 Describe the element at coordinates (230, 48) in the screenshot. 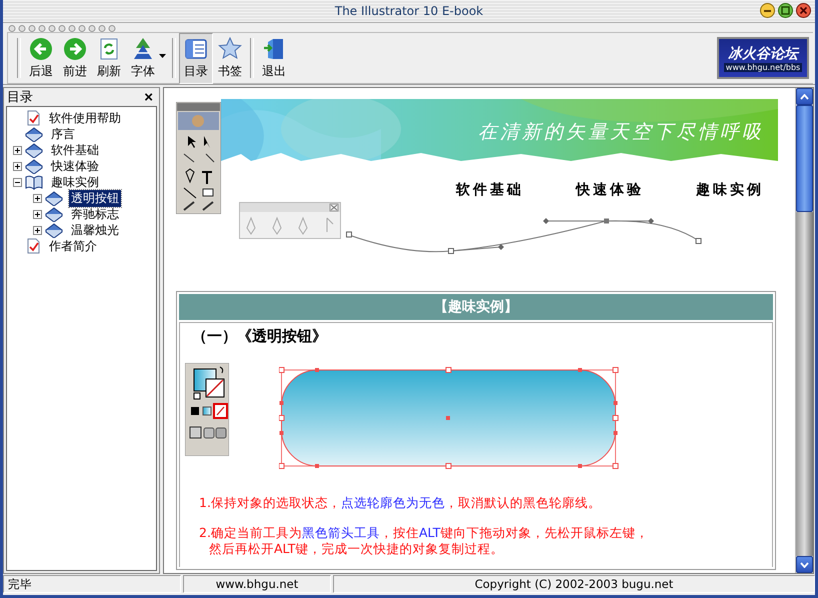

I see `star-icon` at that location.